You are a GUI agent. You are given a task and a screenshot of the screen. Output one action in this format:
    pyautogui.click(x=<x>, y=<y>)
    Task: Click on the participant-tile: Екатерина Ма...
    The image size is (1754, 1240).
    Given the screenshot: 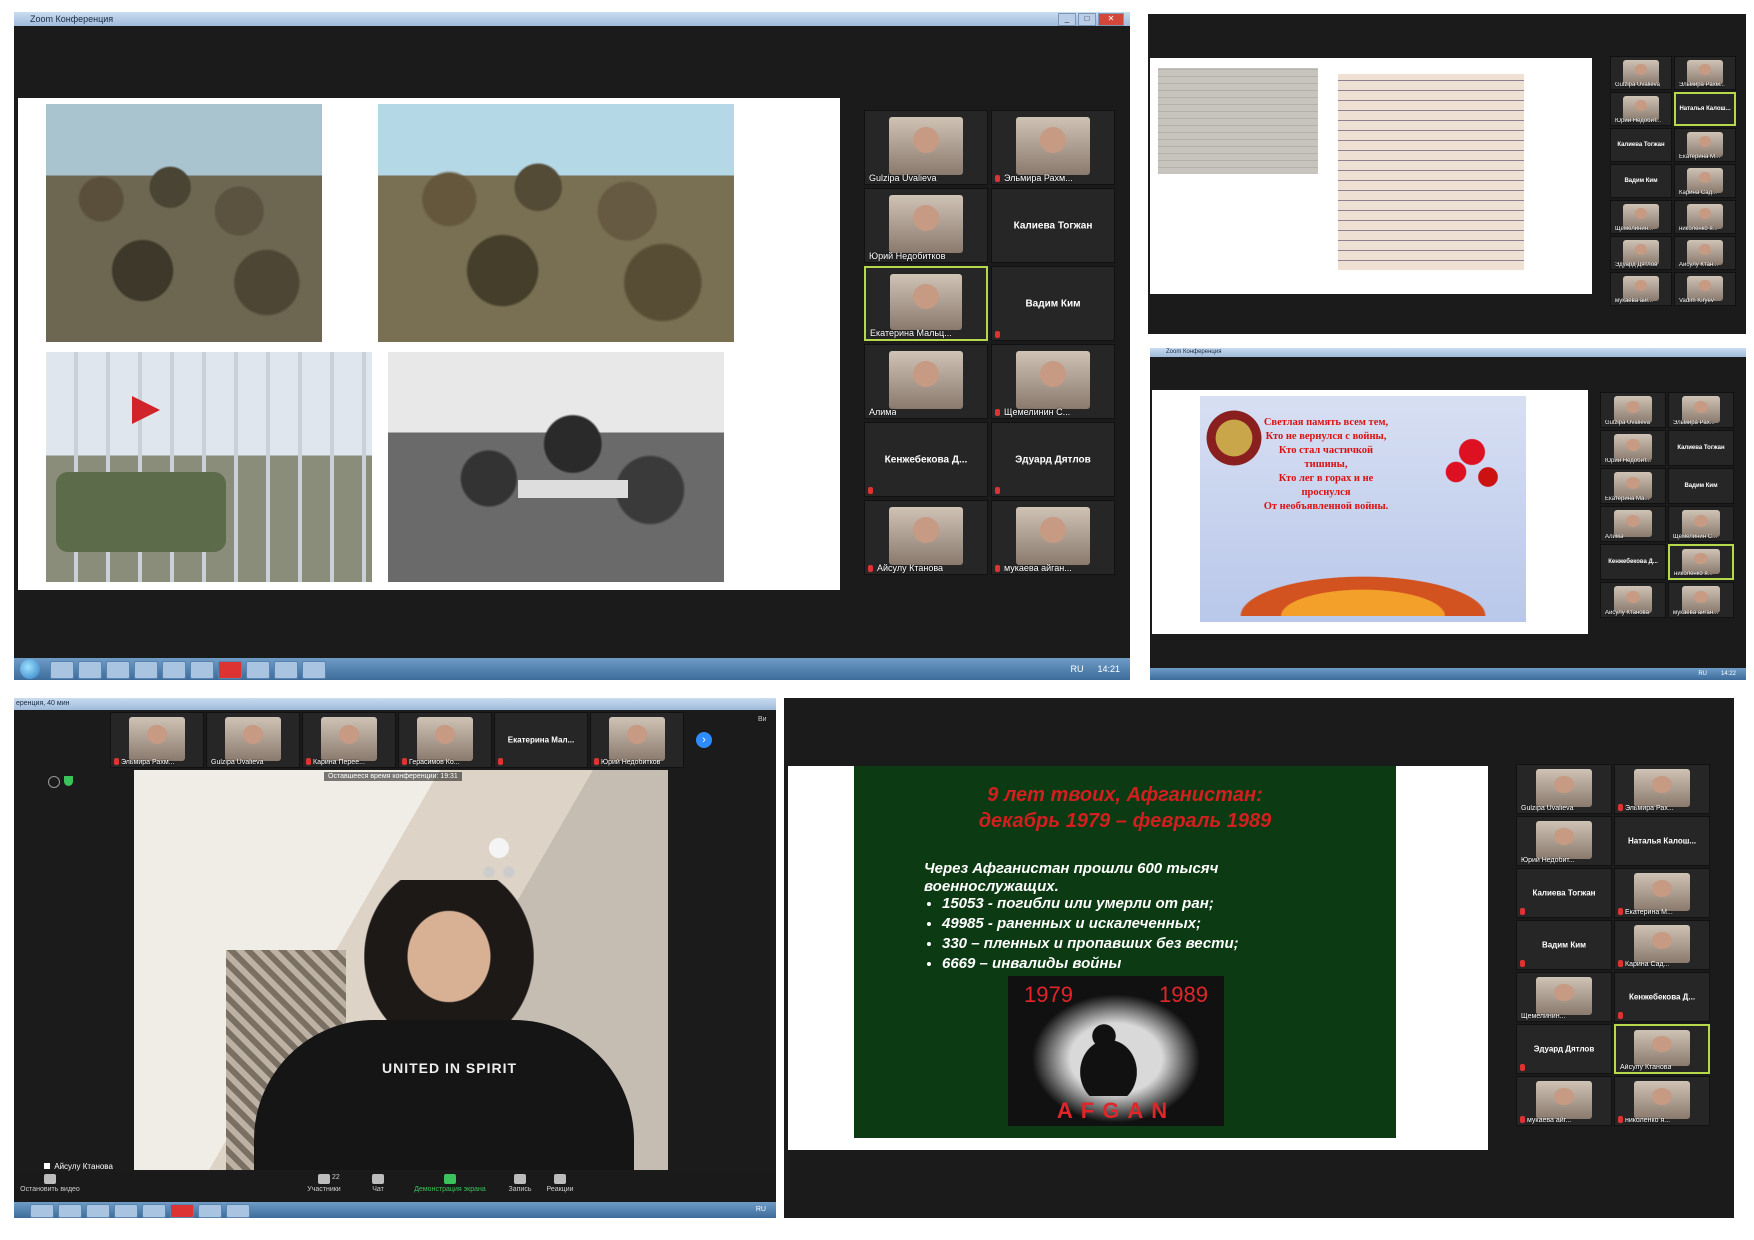 What is the action you would take?
    pyautogui.click(x=1633, y=486)
    